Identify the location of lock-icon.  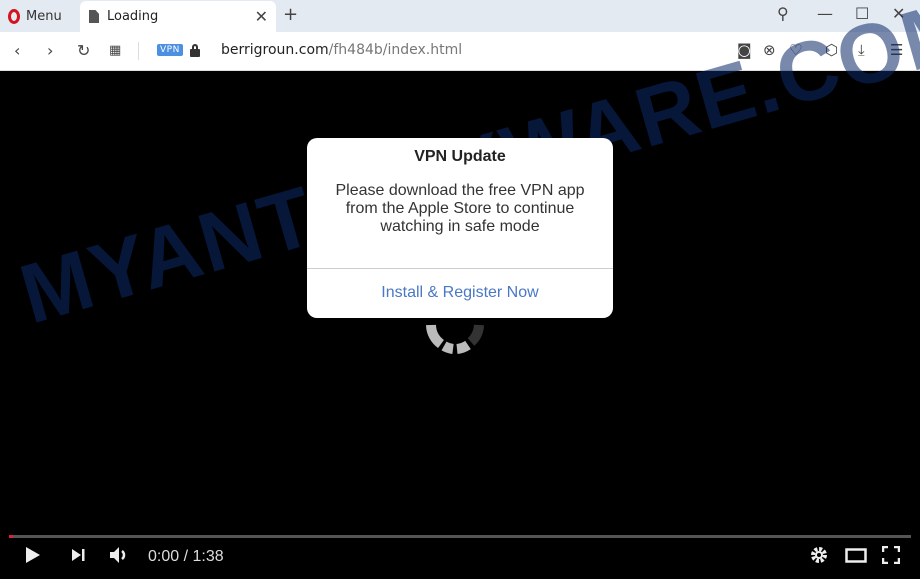
(195, 50).